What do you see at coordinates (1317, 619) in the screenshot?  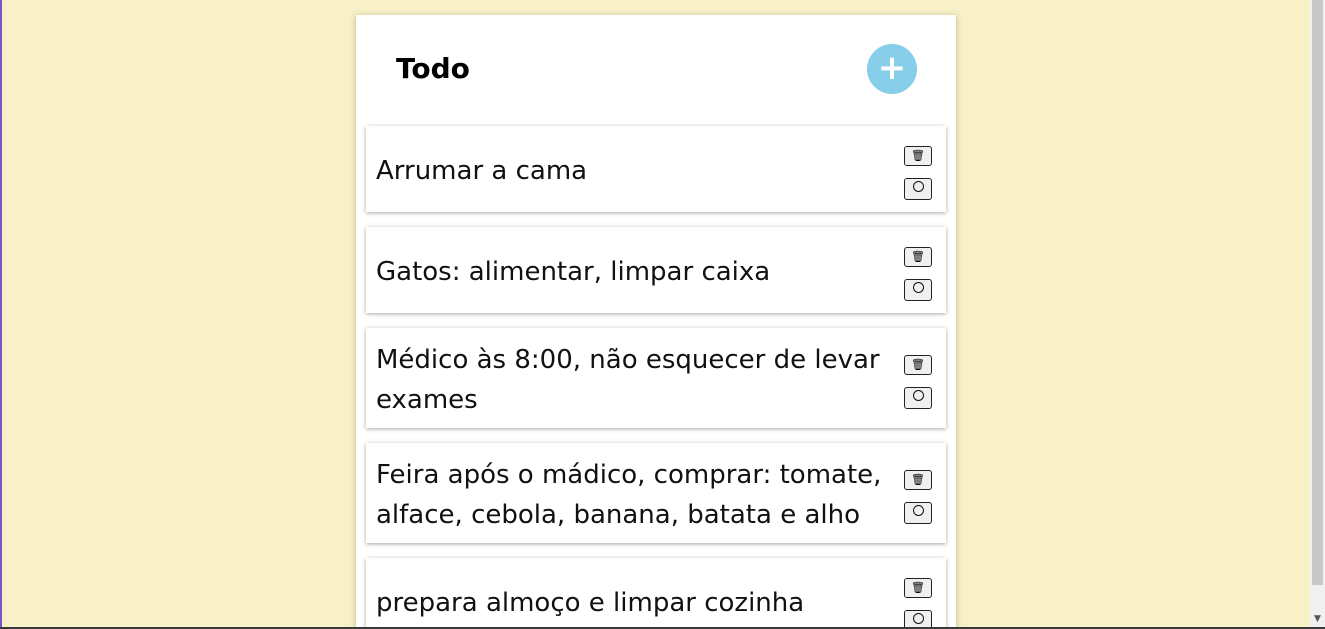 I see `scroll-down-arrow-icon: ▼` at bounding box center [1317, 619].